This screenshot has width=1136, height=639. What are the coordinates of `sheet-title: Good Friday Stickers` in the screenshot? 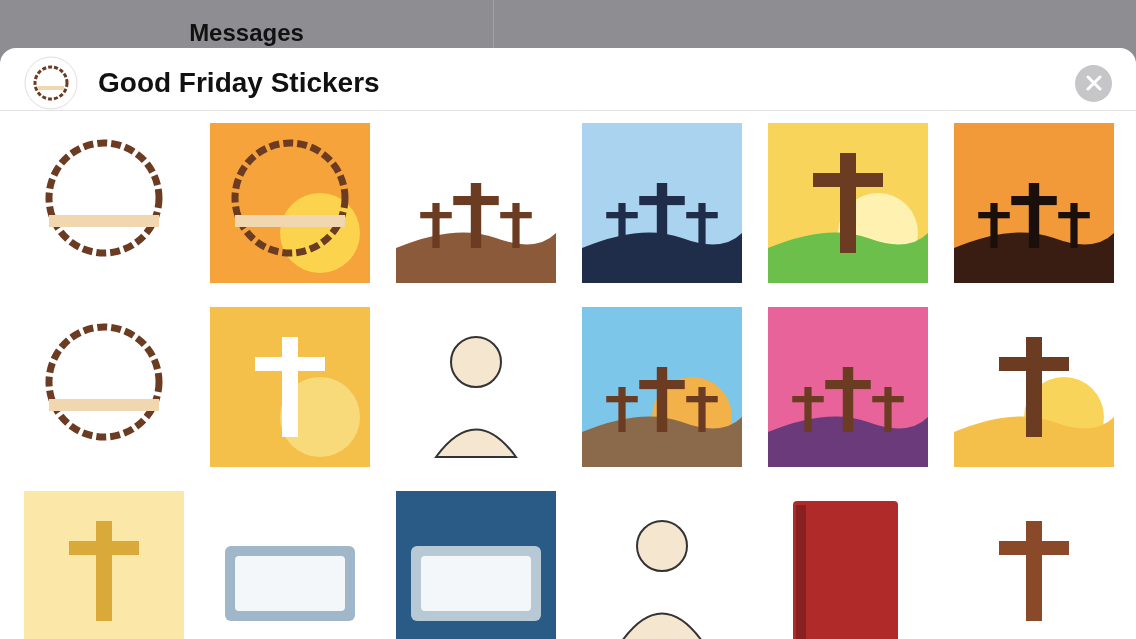 It's located at (239, 83).